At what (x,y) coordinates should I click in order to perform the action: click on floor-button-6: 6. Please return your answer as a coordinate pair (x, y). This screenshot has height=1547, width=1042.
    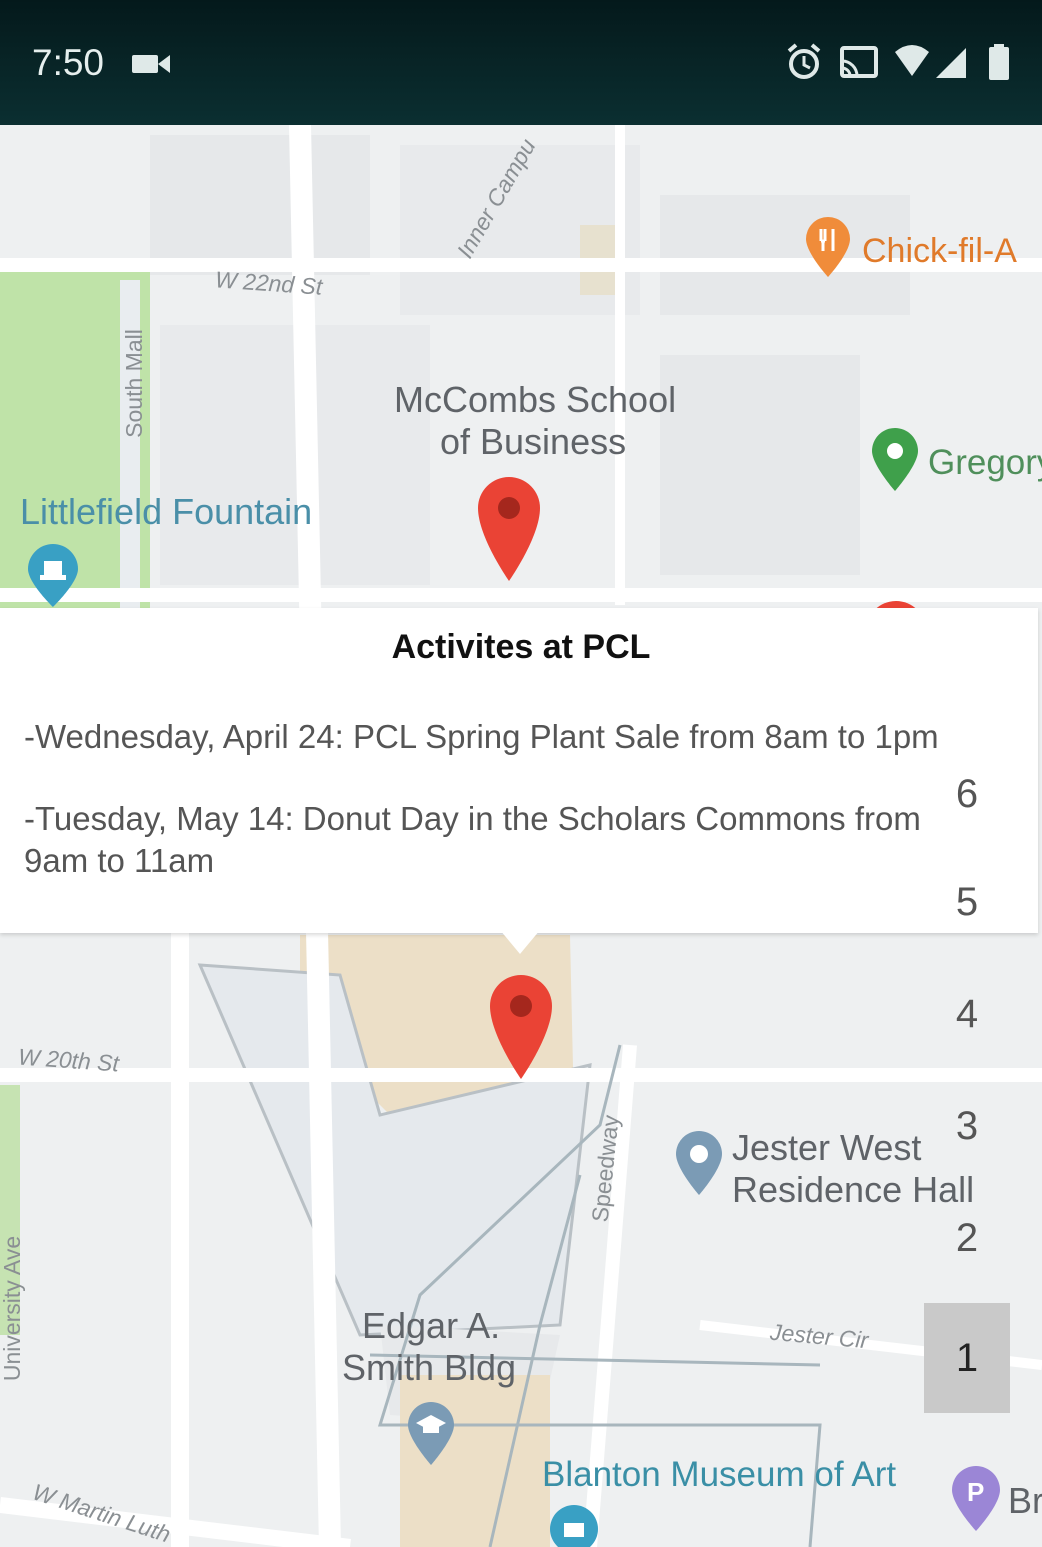
    Looking at the image, I should click on (967, 794).